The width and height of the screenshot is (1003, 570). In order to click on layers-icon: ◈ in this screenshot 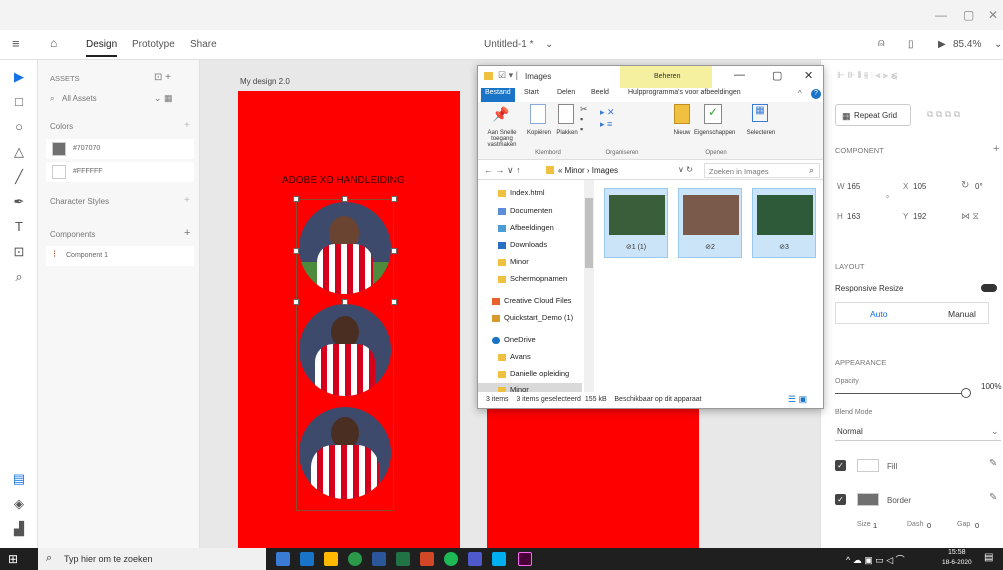, I will do `click(19, 504)`.